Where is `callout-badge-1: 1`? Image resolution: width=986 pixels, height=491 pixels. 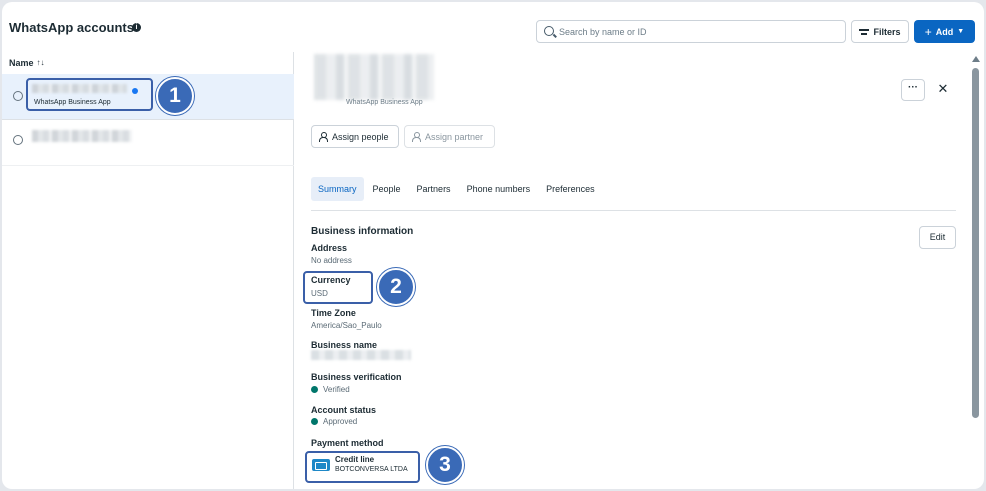
callout-badge-1: 1 is located at coordinates (175, 96).